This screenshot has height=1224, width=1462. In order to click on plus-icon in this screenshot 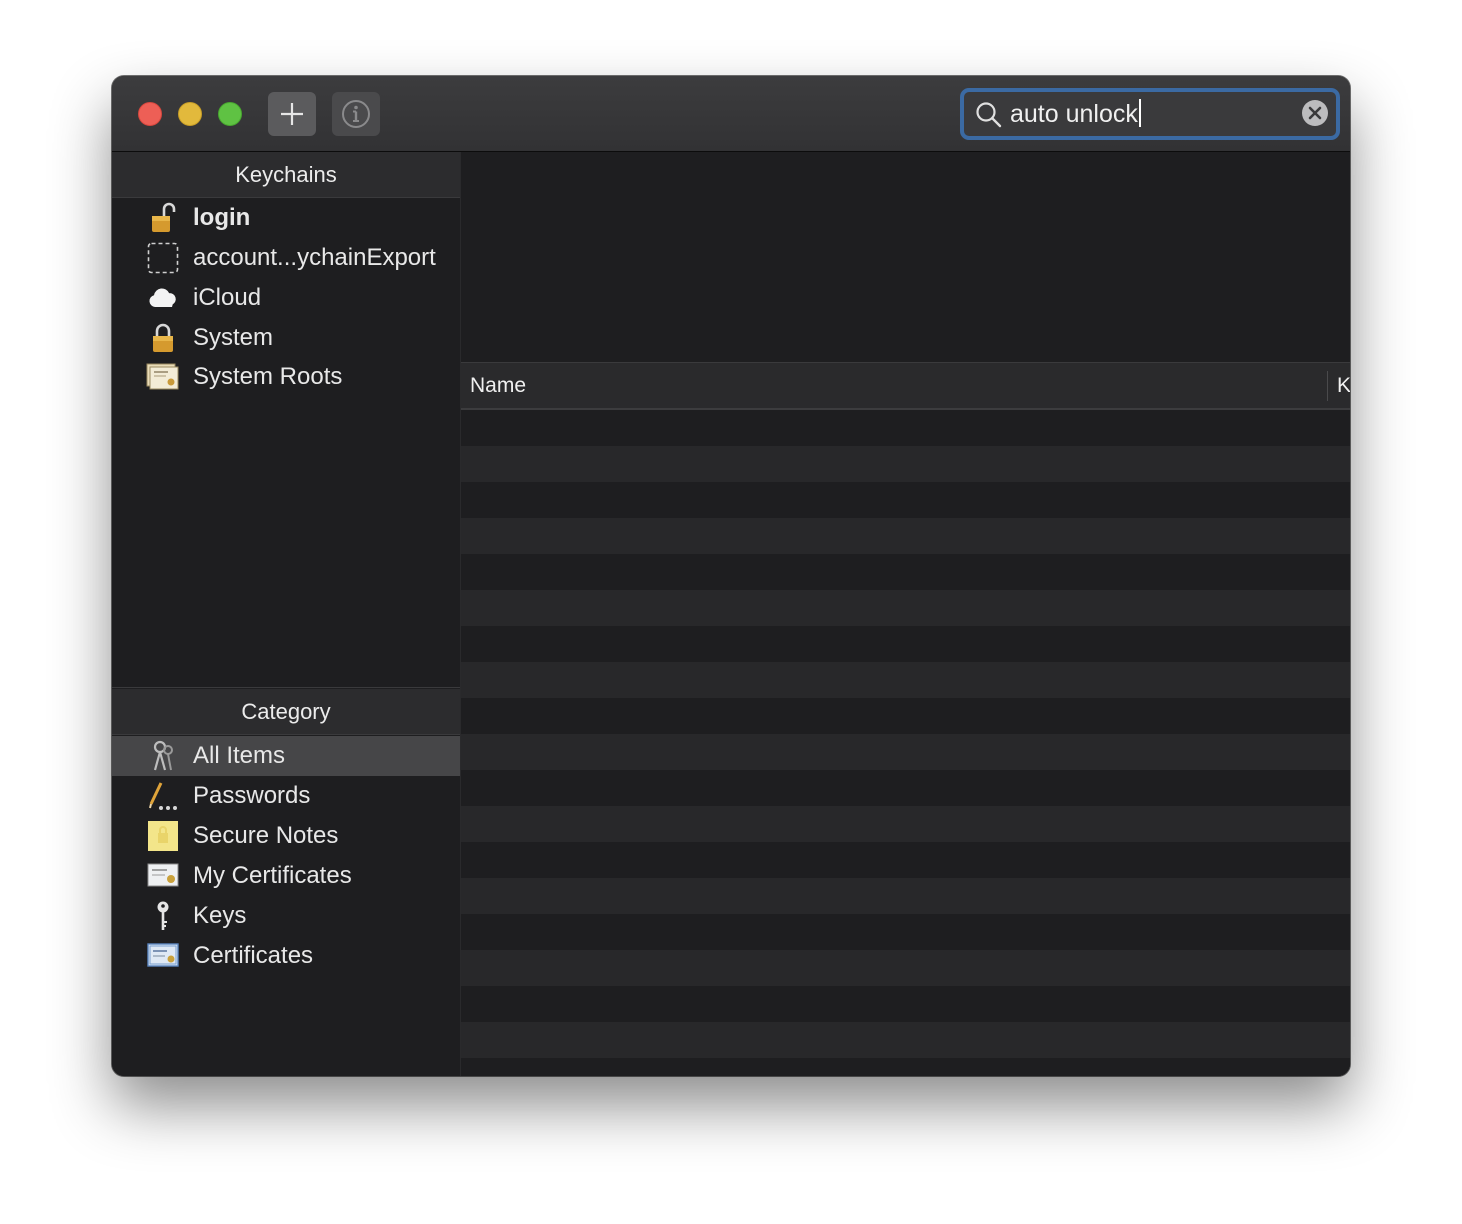, I will do `click(292, 114)`.